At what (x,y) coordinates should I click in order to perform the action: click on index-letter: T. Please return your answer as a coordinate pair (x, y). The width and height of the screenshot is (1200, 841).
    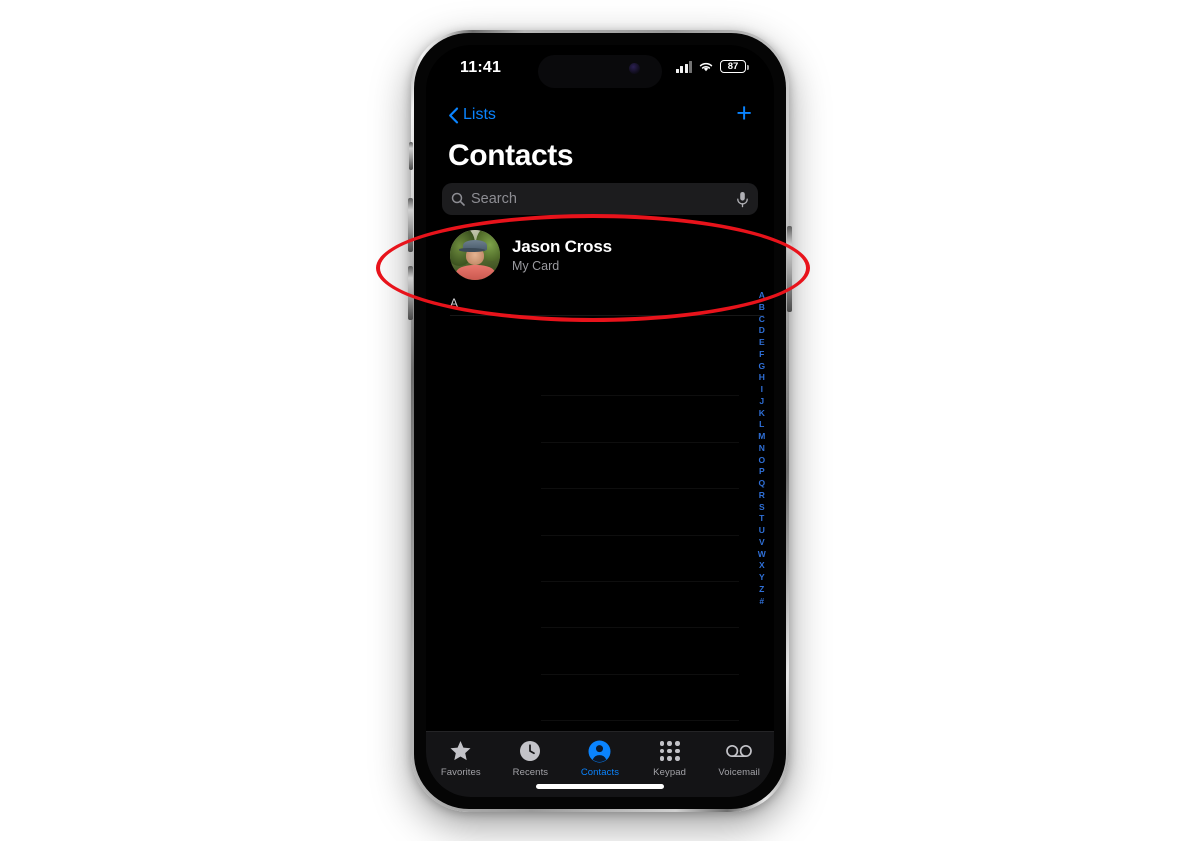
    Looking at the image, I should click on (761, 519).